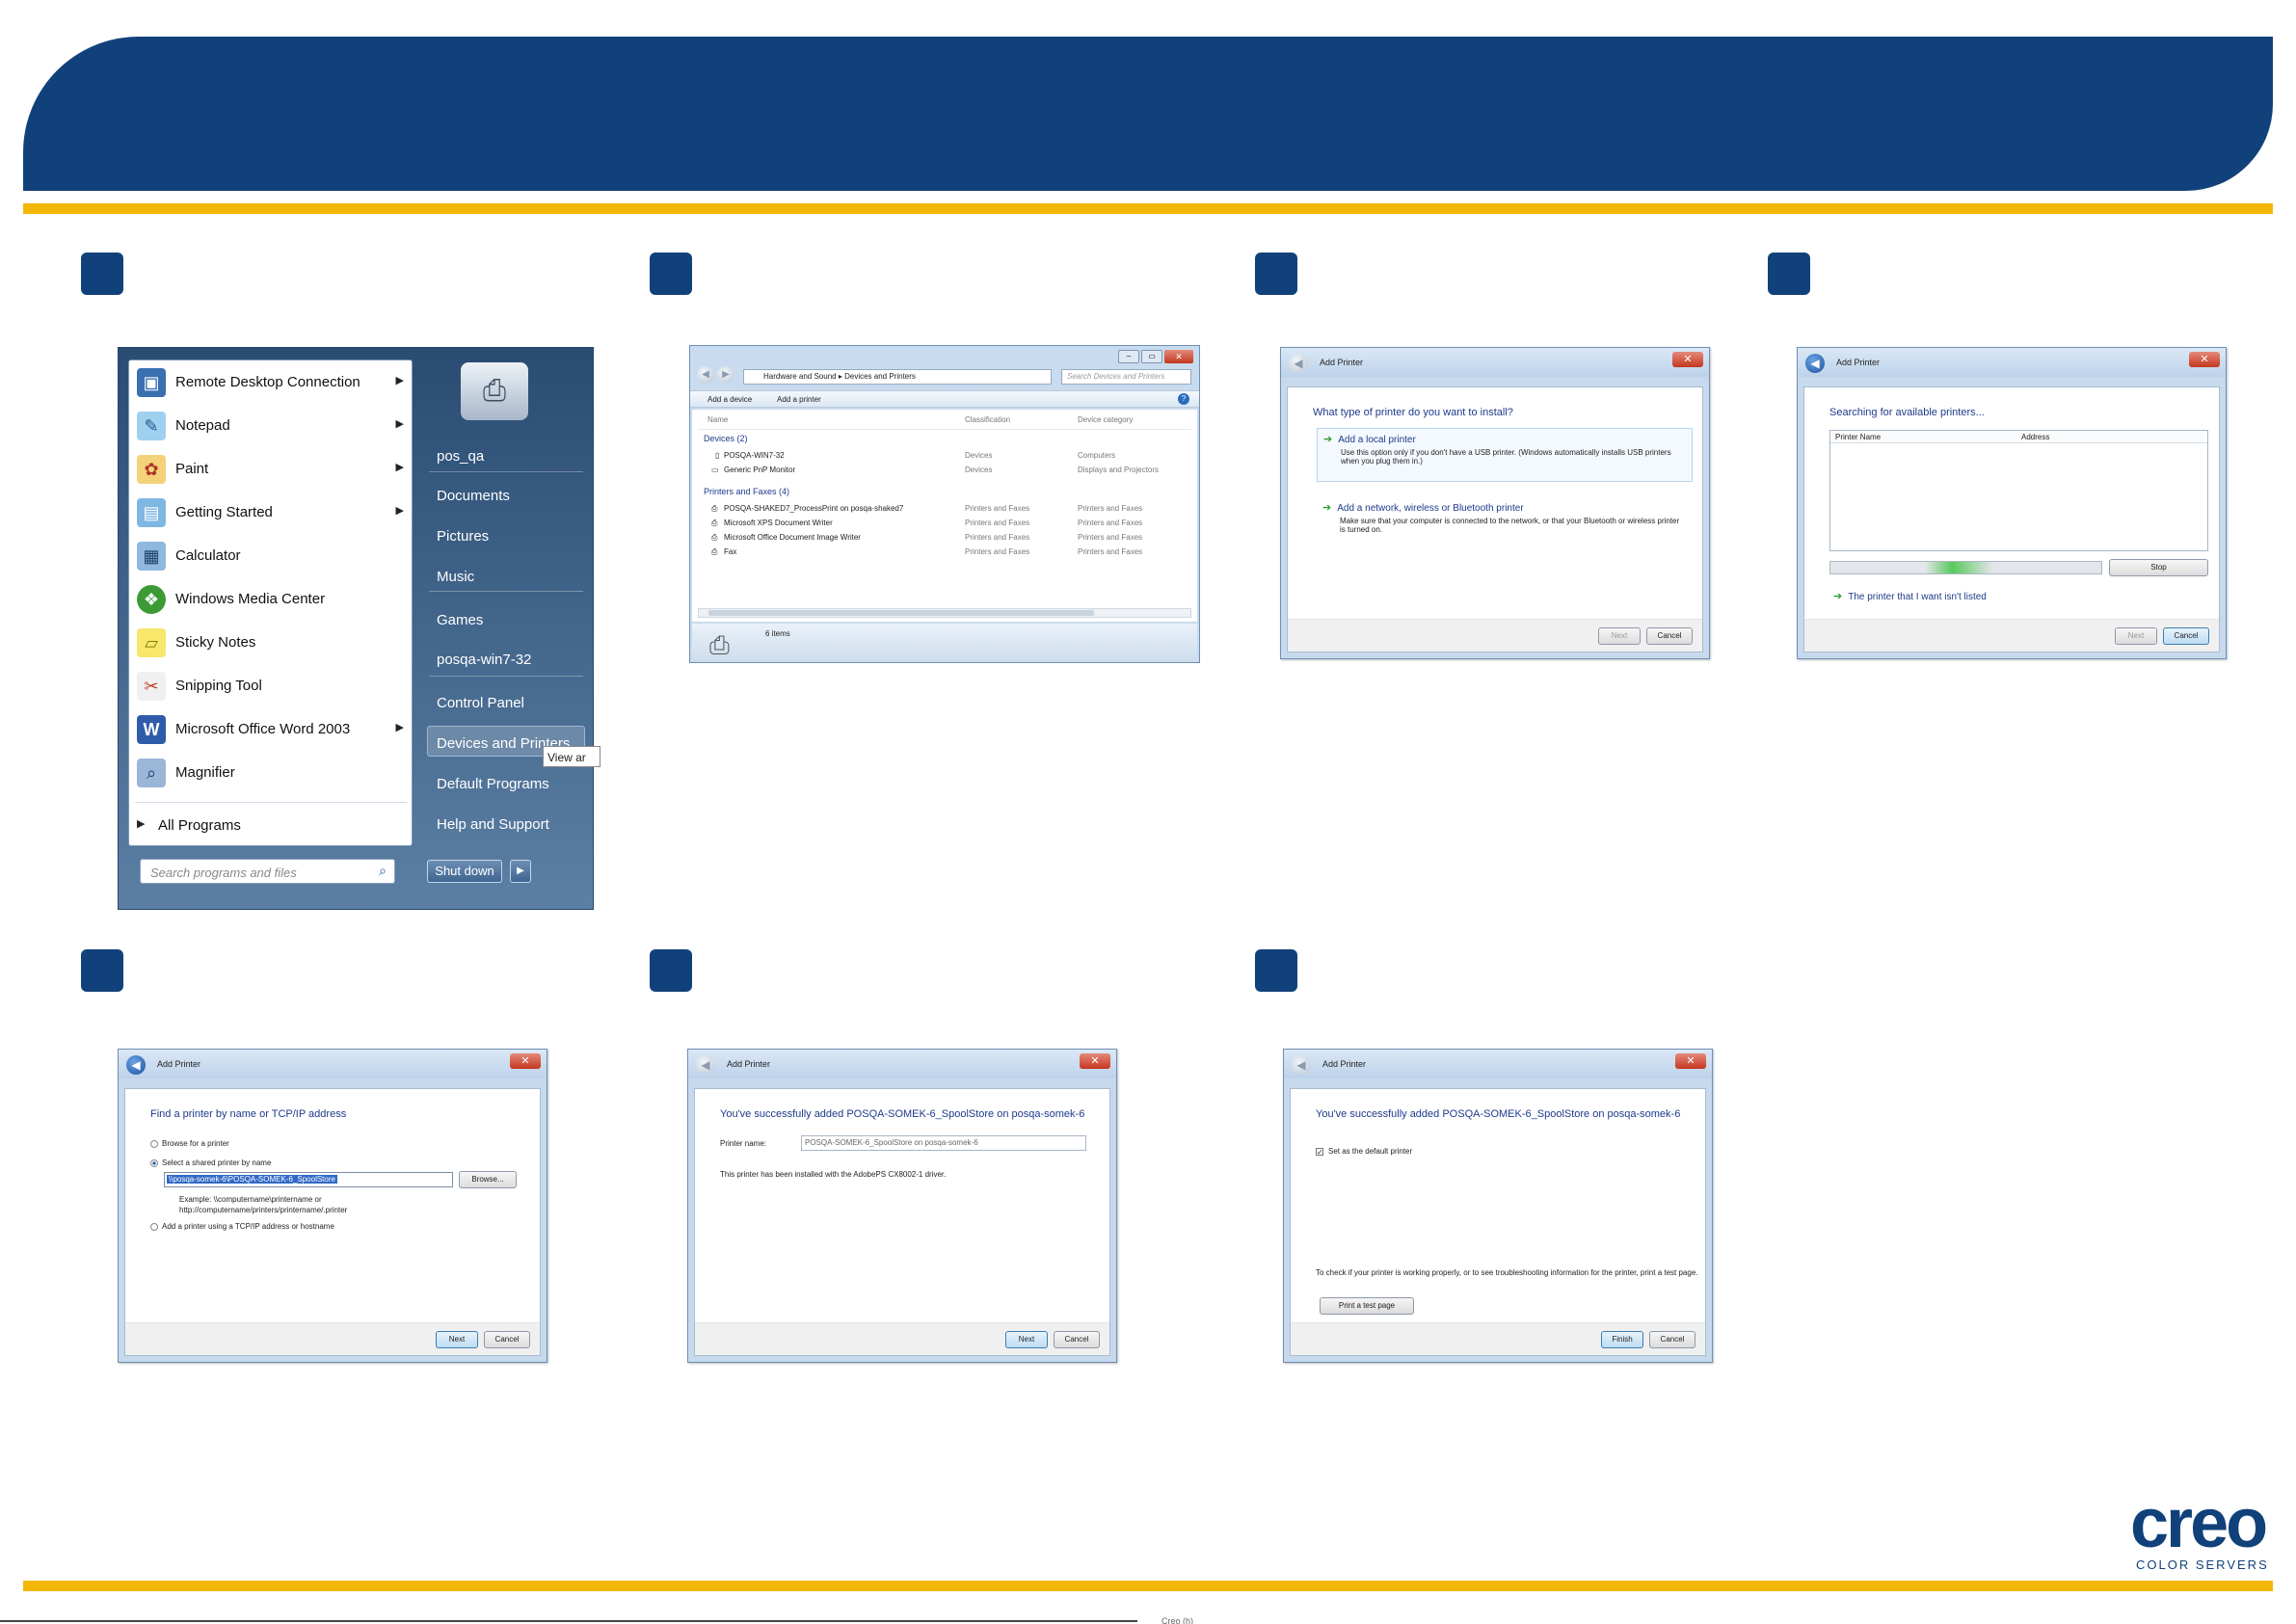 Image resolution: width=2296 pixels, height=1624 pixels. Describe the element at coordinates (729, 399) in the screenshot. I see `add-device-button: Add a device` at that location.